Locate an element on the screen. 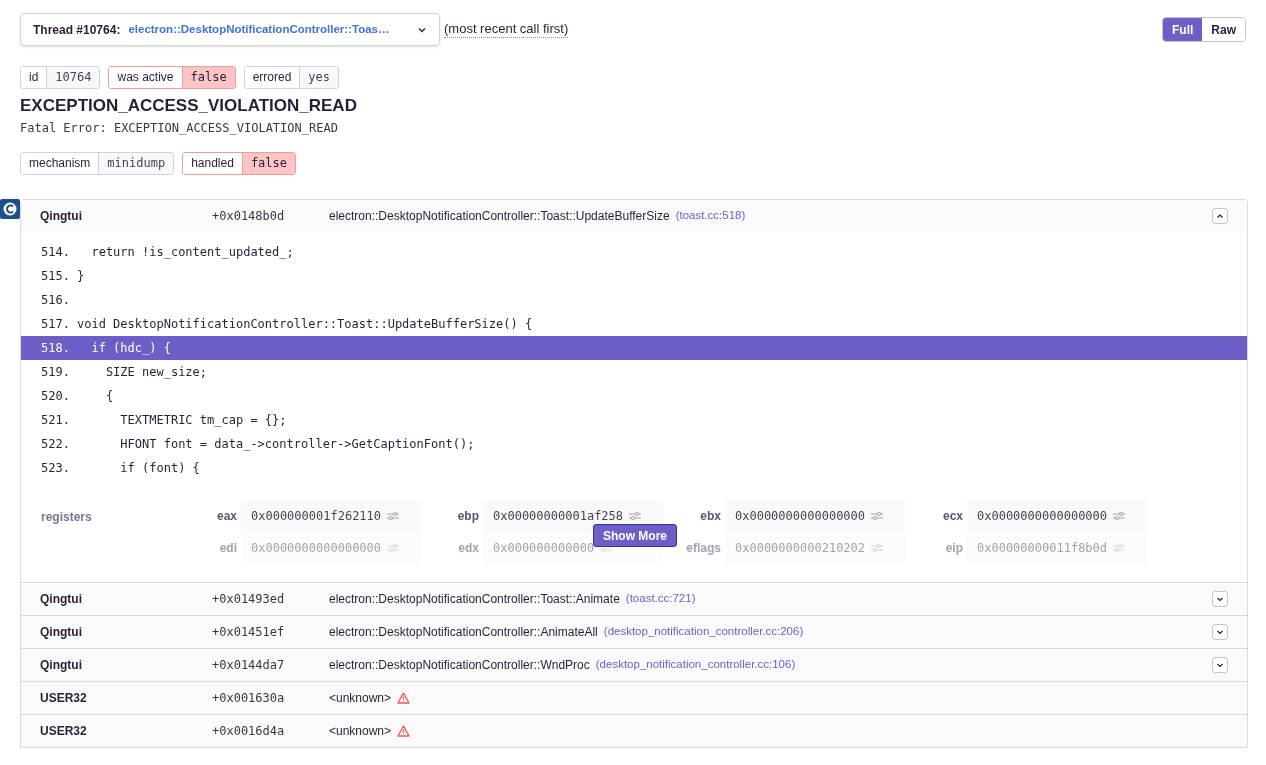 This screenshot has width=1266, height=765. register-name: edi is located at coordinates (228, 548).